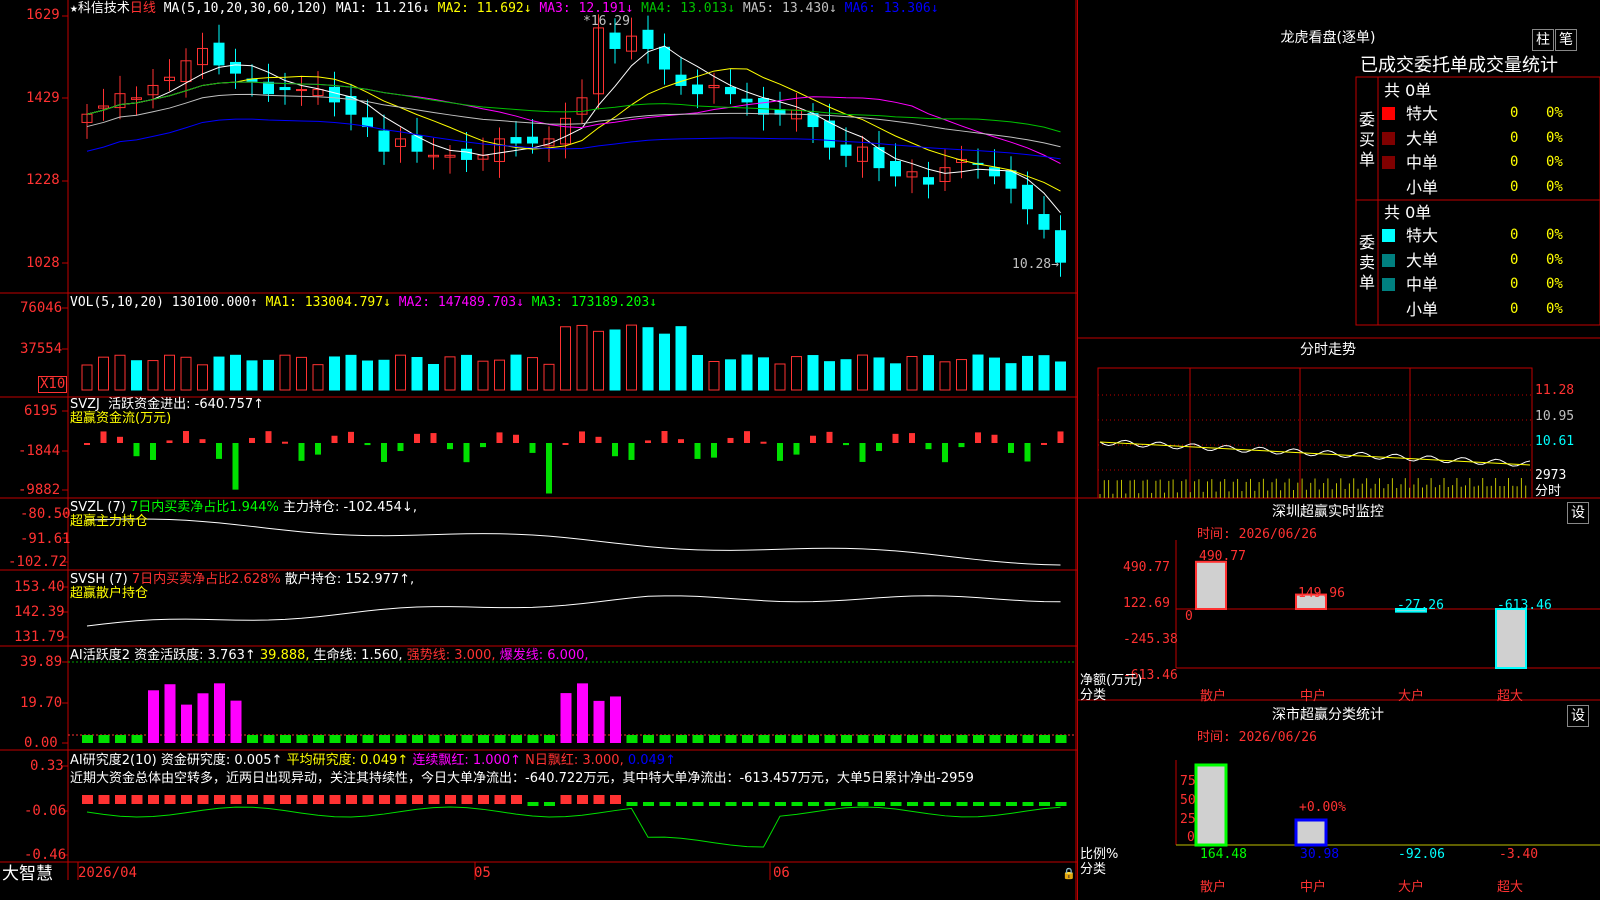 This screenshot has width=1600, height=900. Describe the element at coordinates (143, 8) in the screenshot. I see `period-label: 日线` at that location.